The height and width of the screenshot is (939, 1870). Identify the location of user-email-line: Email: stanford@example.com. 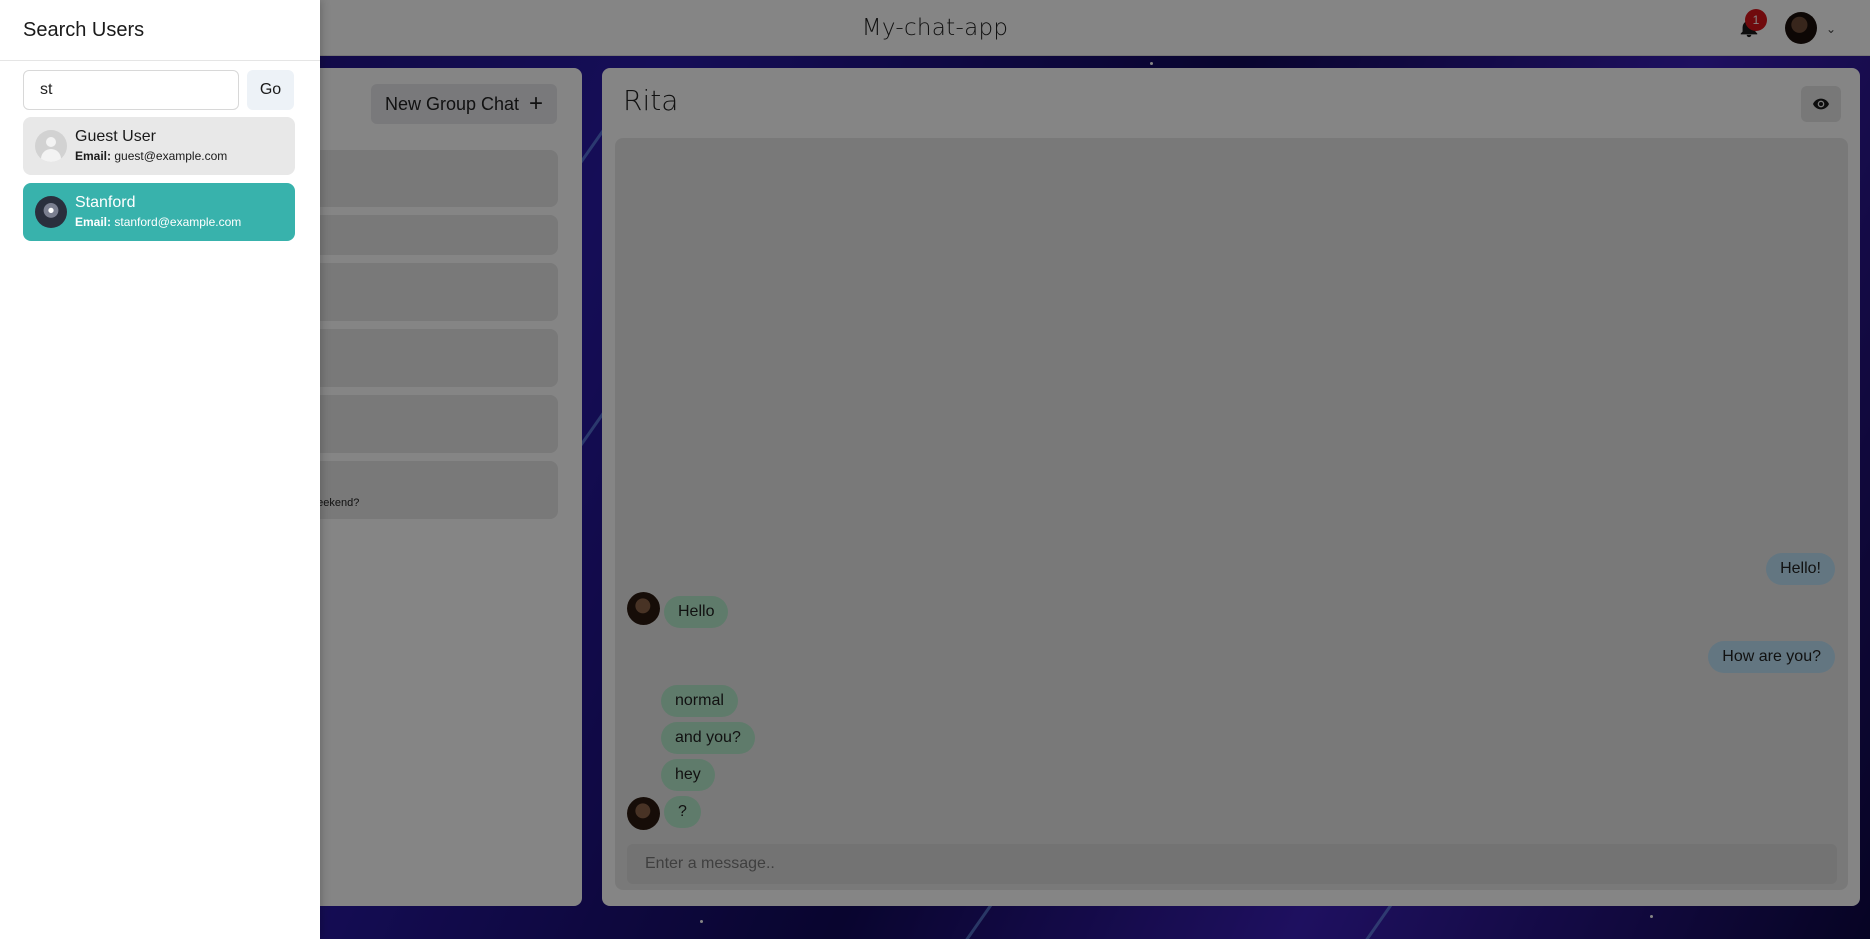
(158, 222).